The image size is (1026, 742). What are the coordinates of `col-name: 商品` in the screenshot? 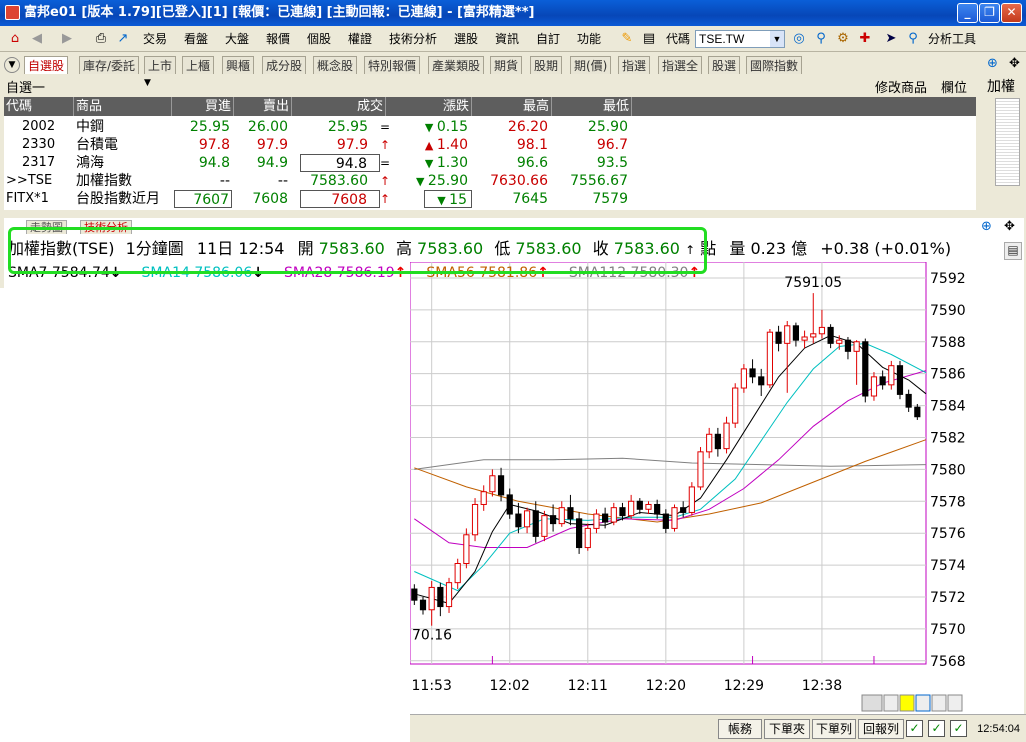 It's located at (124, 106).